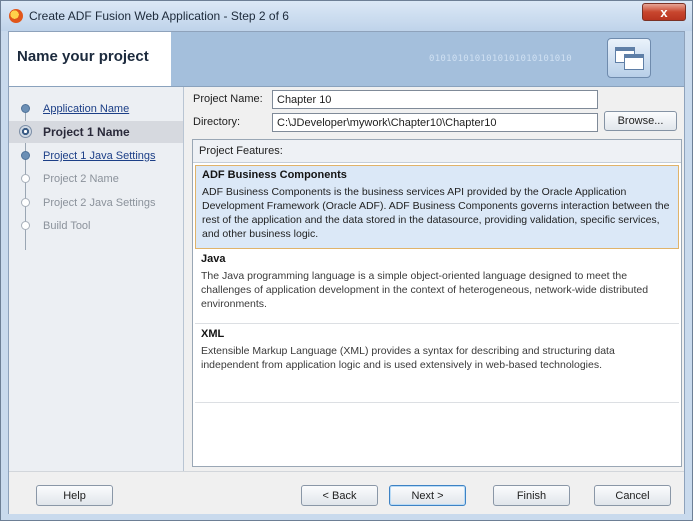  Describe the element at coordinates (500, 59) in the screenshot. I see `banner-decoration: 0101010101010101010101010` at that location.